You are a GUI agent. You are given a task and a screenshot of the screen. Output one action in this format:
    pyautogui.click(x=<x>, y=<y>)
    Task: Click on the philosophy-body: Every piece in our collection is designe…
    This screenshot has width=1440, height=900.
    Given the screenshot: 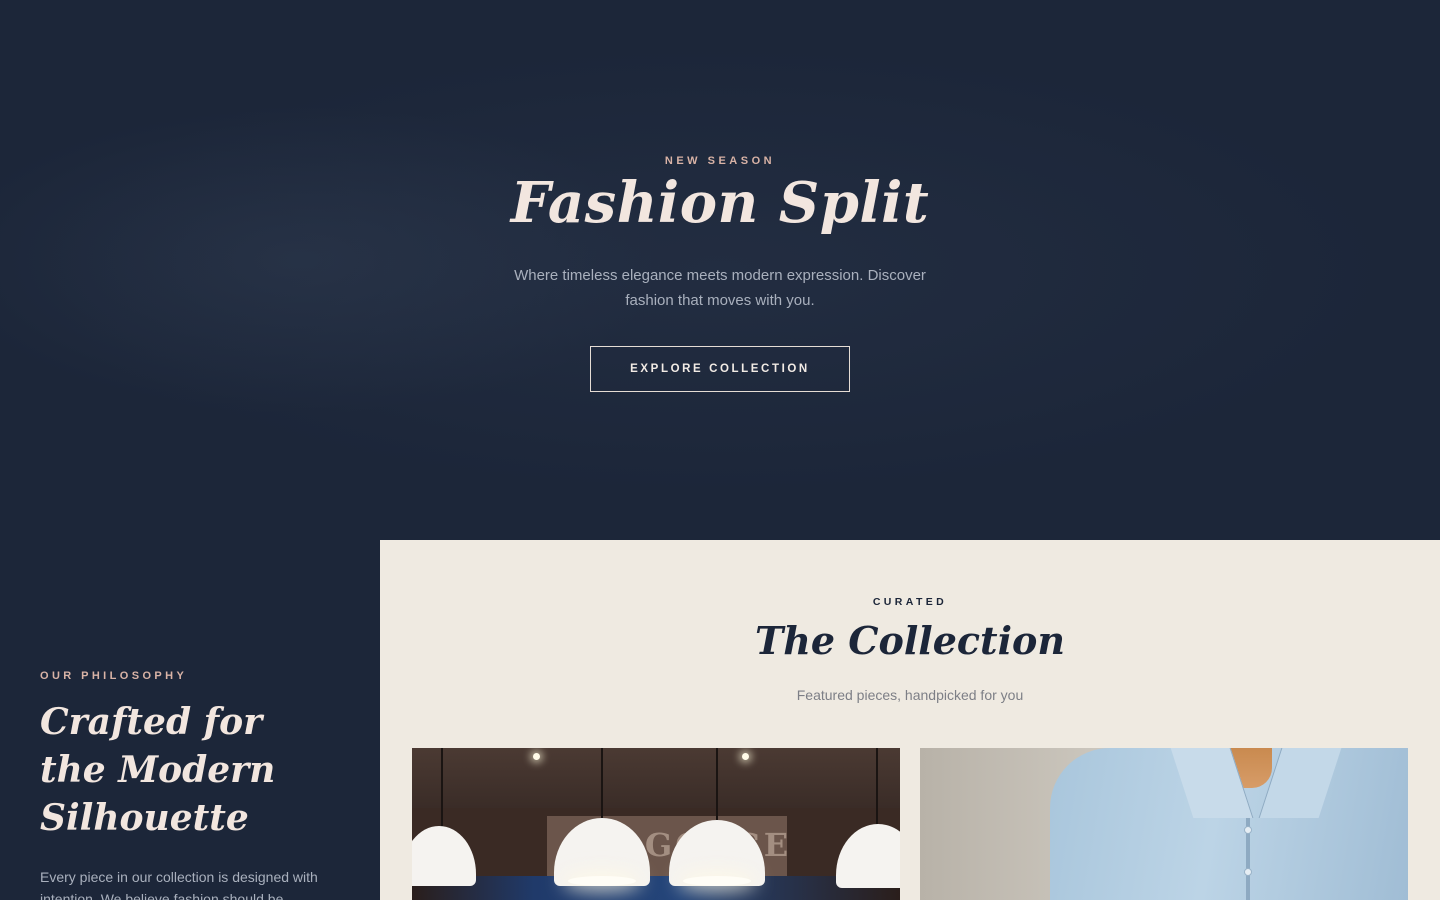 What is the action you would take?
    pyautogui.click(x=179, y=884)
    